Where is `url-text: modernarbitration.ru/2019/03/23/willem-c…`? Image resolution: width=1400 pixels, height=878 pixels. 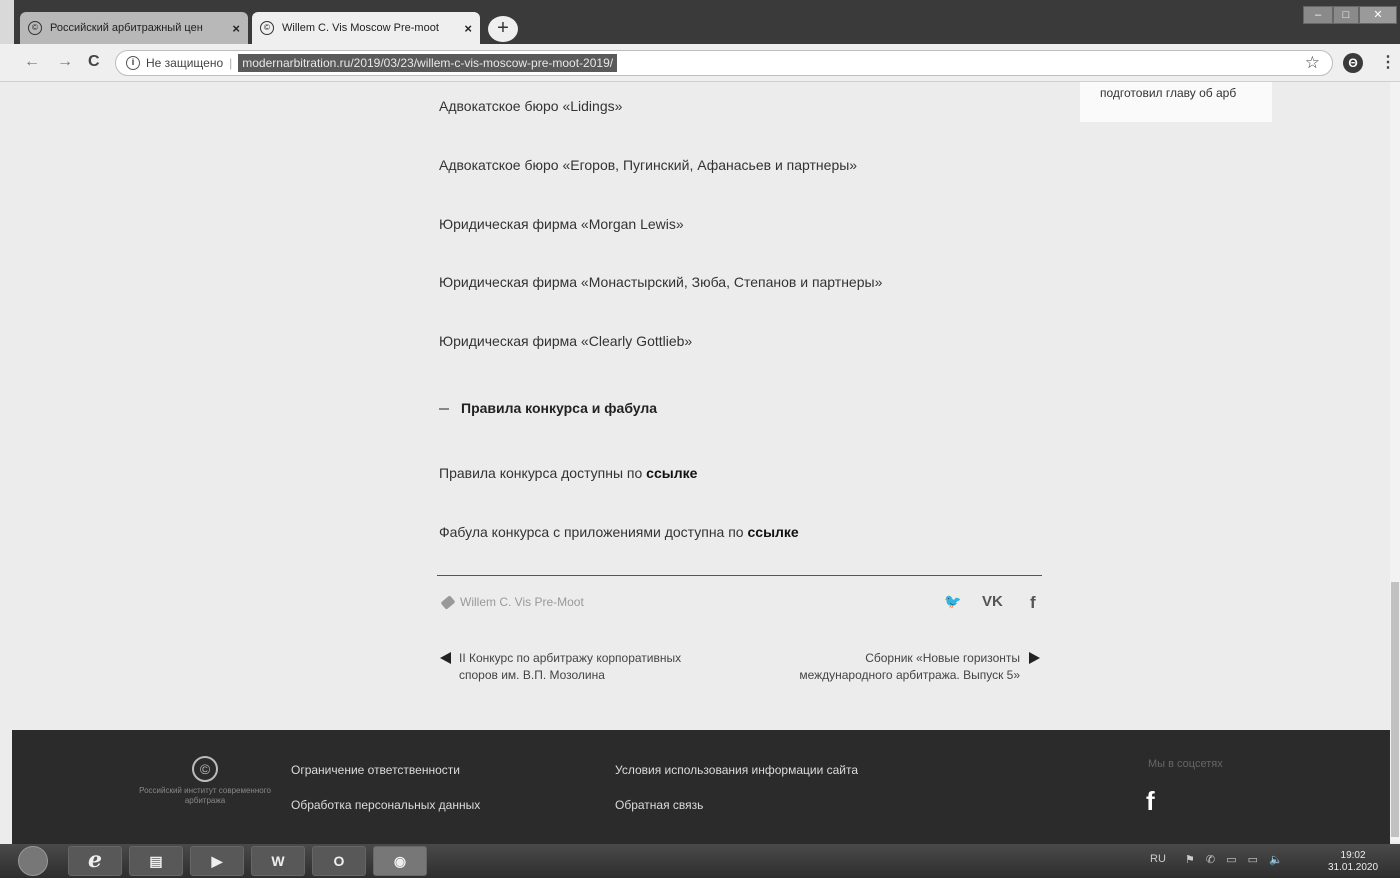 url-text: modernarbitration.ru/2019/03/23/willem-c… is located at coordinates (428, 63).